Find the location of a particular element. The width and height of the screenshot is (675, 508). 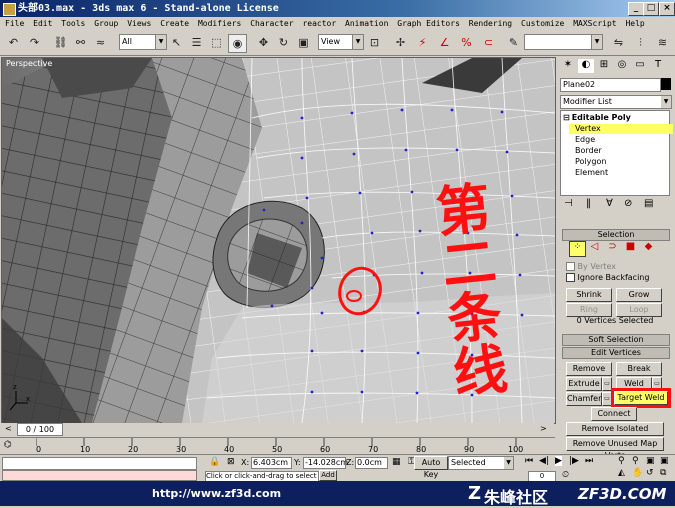

select-and-move-icon: ✥ is located at coordinates (263, 42).